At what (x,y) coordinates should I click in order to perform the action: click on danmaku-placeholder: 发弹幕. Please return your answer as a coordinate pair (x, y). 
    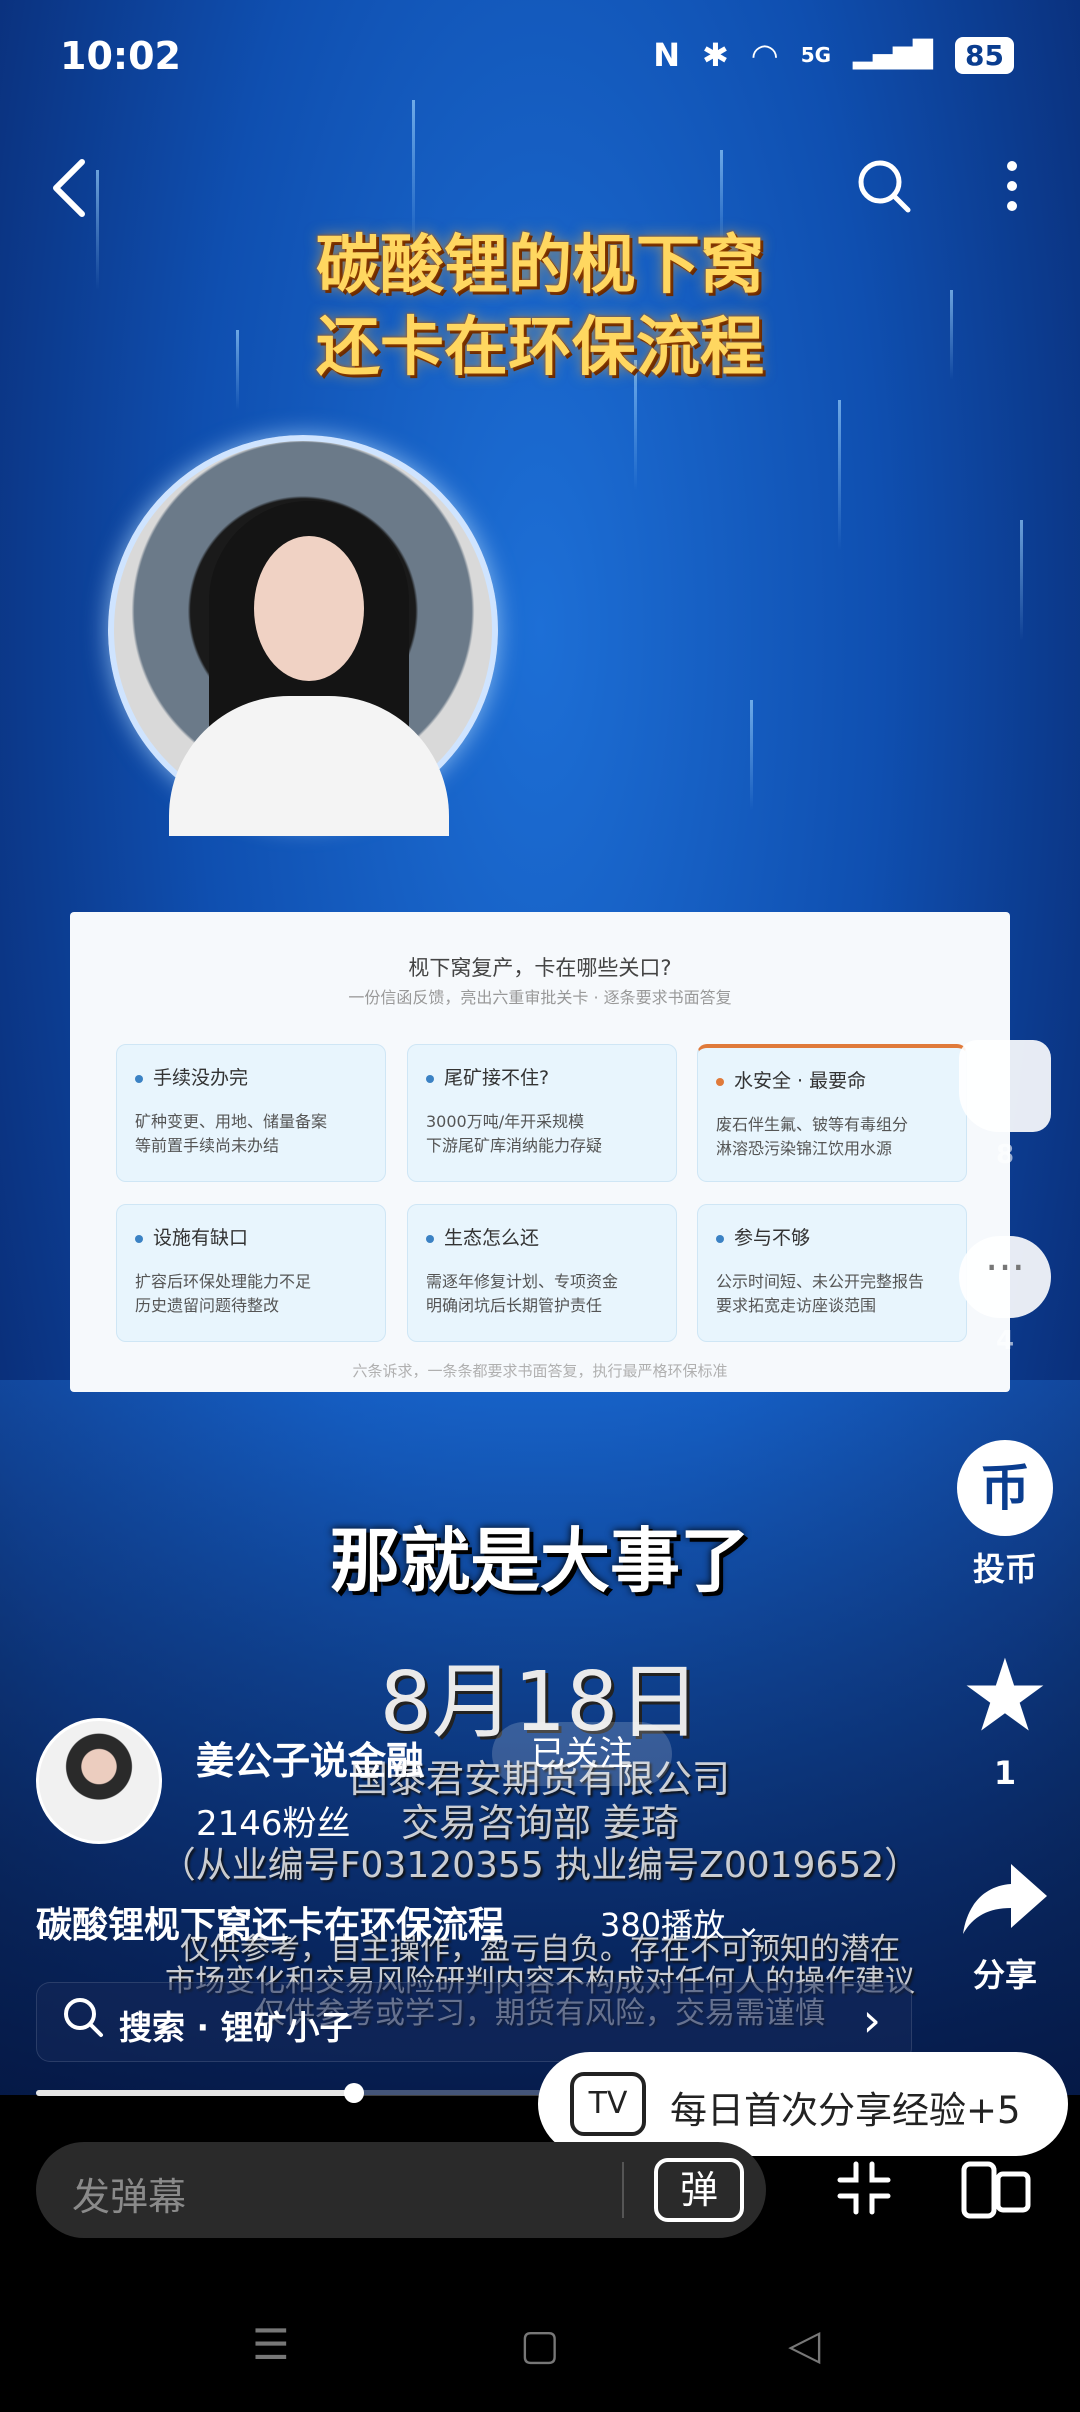
    Looking at the image, I should click on (129, 2197).